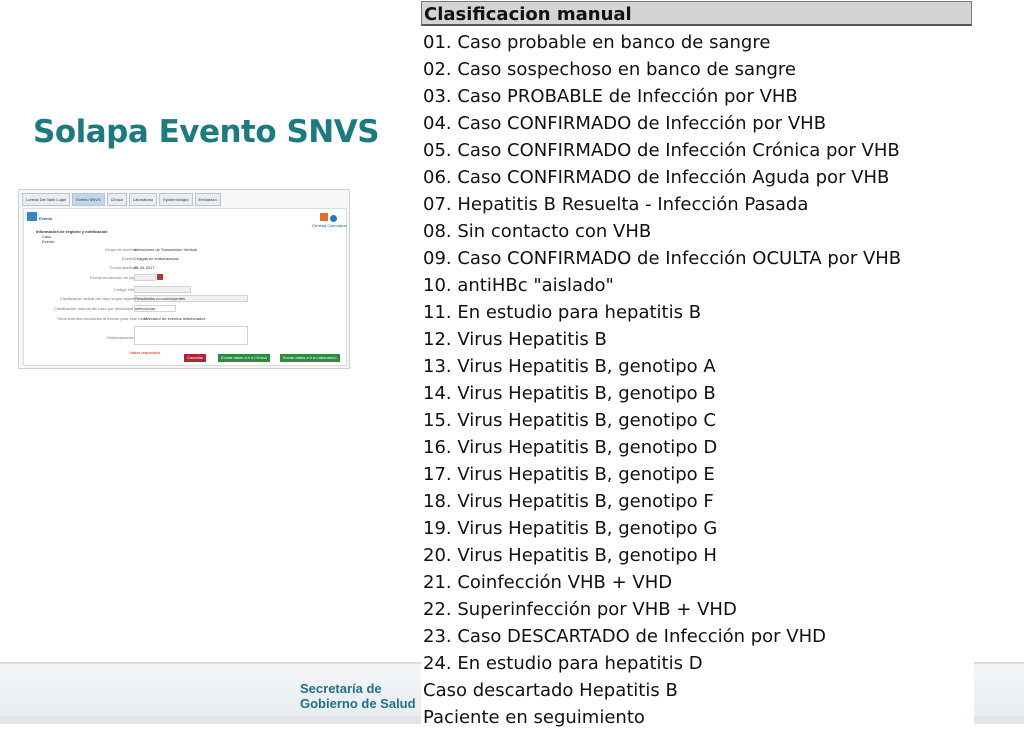  Describe the element at coordinates (143, 199) in the screenshot. I see `thumb-tab-laboratorio: Laboratorio` at that location.